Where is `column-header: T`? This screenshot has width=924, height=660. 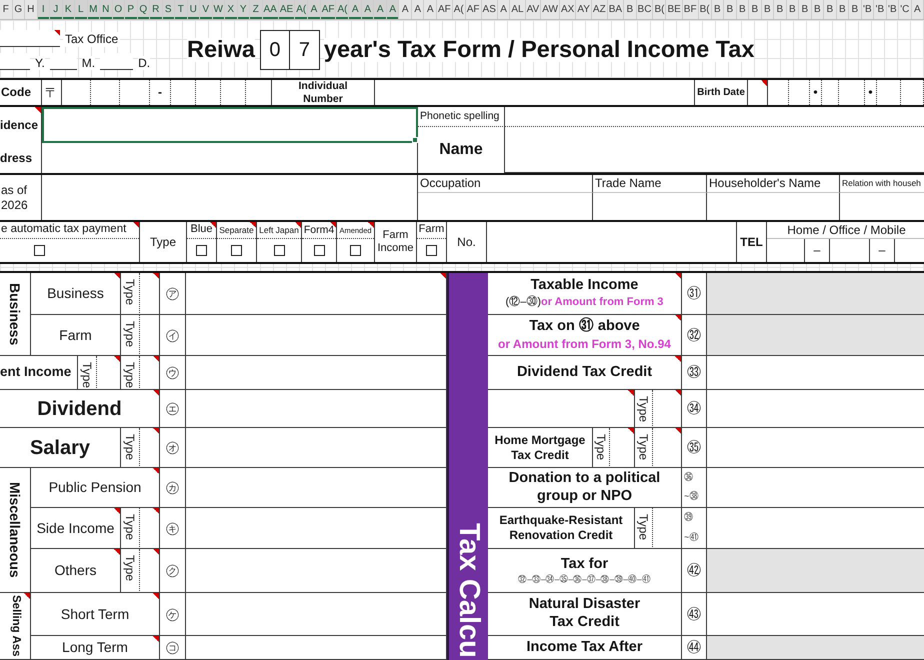 column-header: T is located at coordinates (181, 9).